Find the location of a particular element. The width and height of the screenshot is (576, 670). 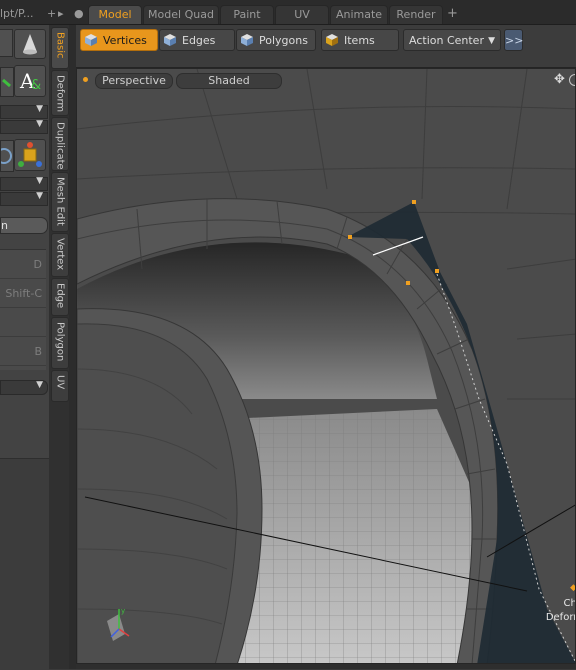

side-tab-polygon: Polygon is located at coordinates (60, 343).